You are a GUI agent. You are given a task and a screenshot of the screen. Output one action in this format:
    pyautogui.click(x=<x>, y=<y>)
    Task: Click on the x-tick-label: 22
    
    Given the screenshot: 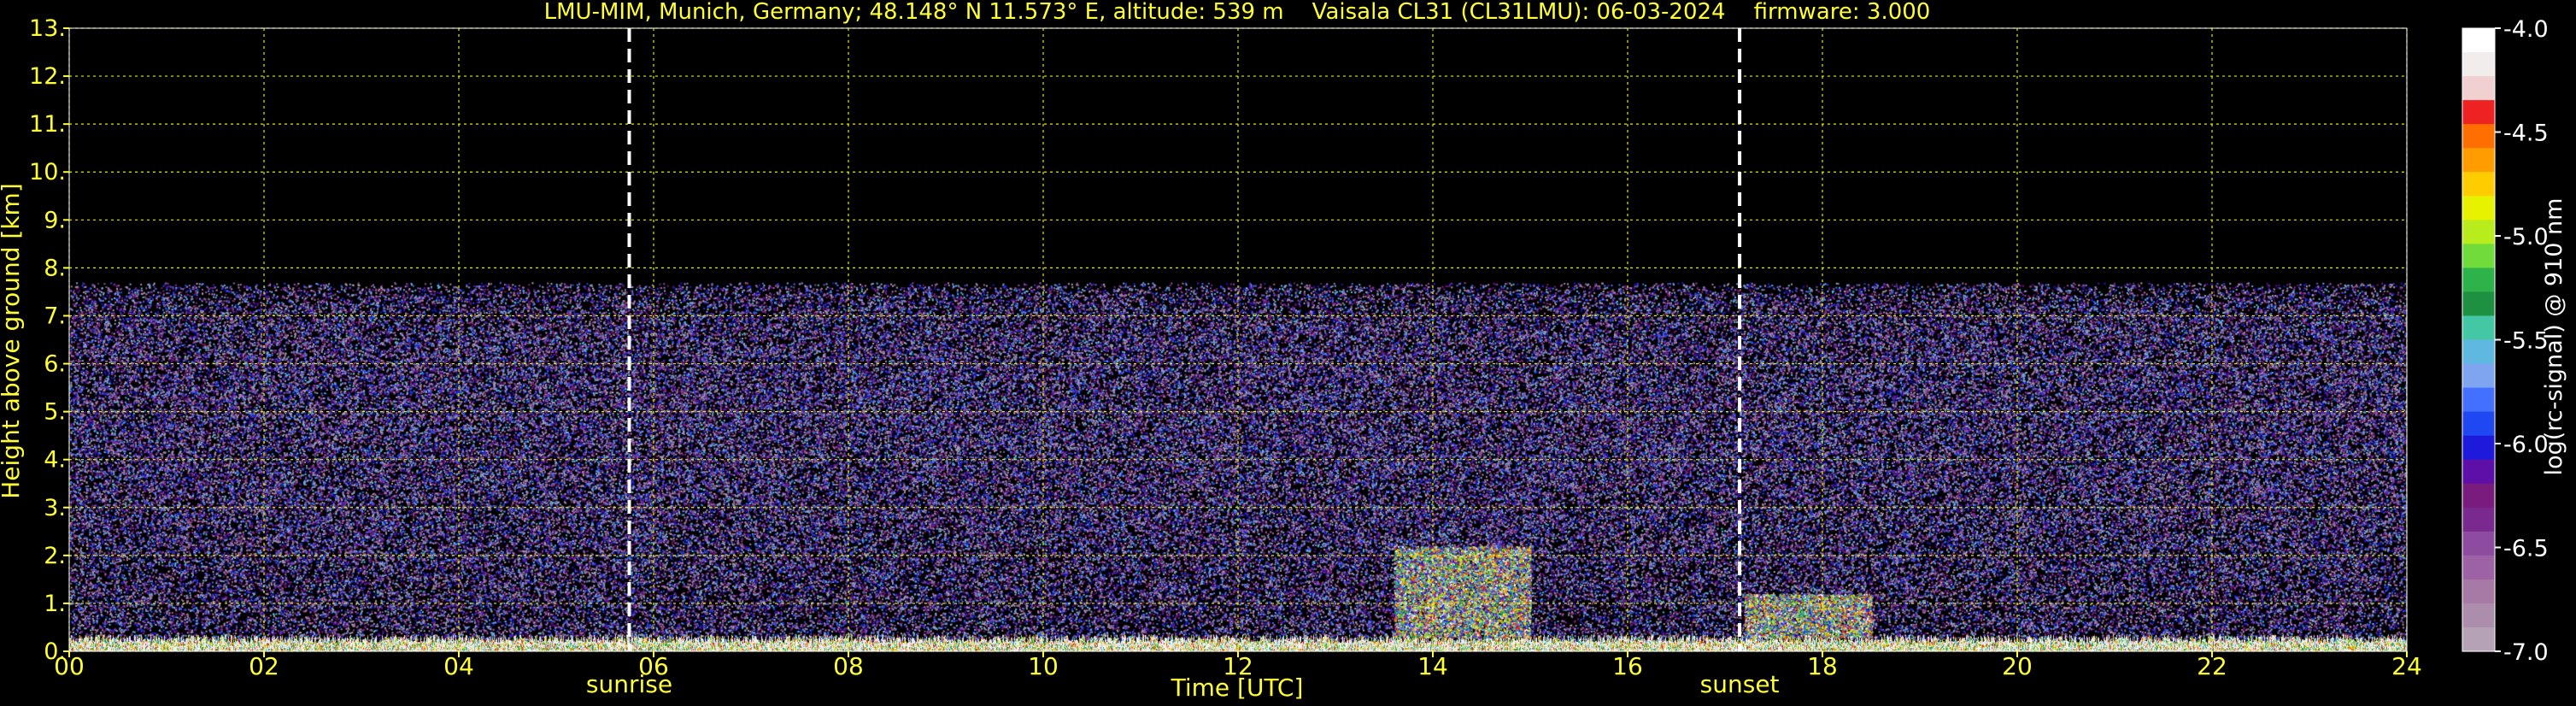 What is the action you would take?
    pyautogui.click(x=2212, y=666)
    